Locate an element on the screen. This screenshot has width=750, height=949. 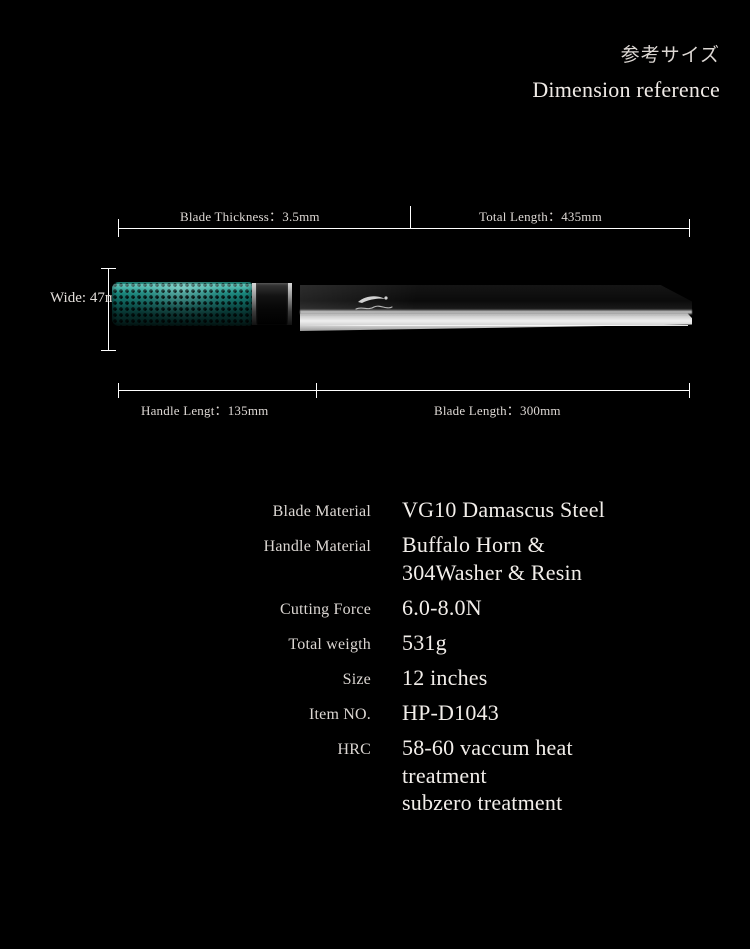
spec-label-blade-material: Blade Material is located at coordinates (321, 511).